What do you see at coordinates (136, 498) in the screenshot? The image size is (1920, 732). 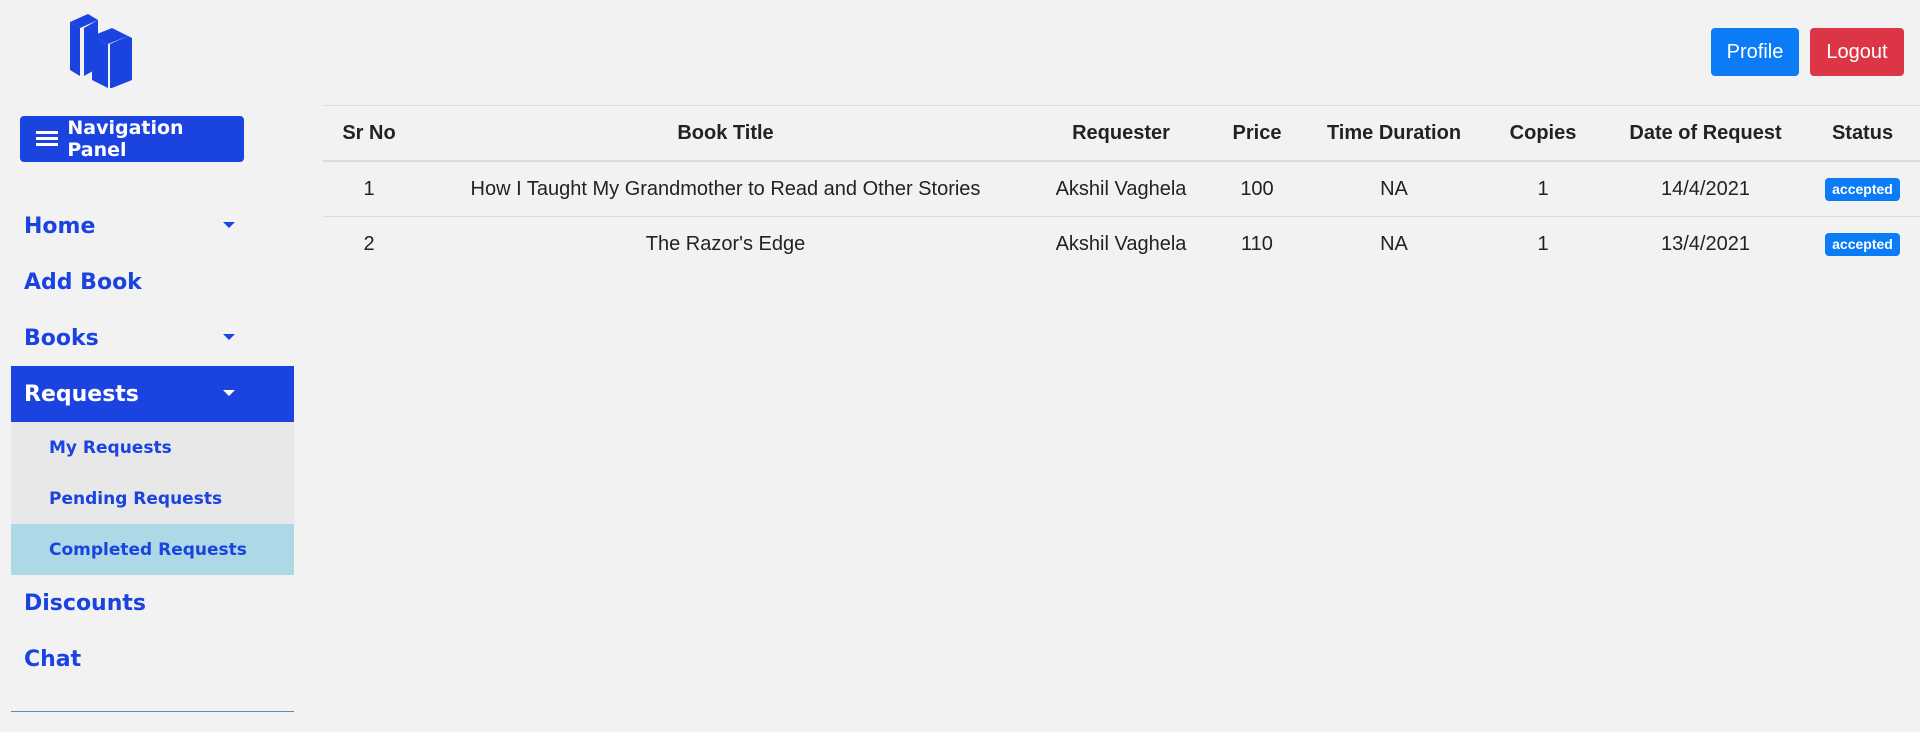 I see `submenu-item-label: Pending Requests` at bounding box center [136, 498].